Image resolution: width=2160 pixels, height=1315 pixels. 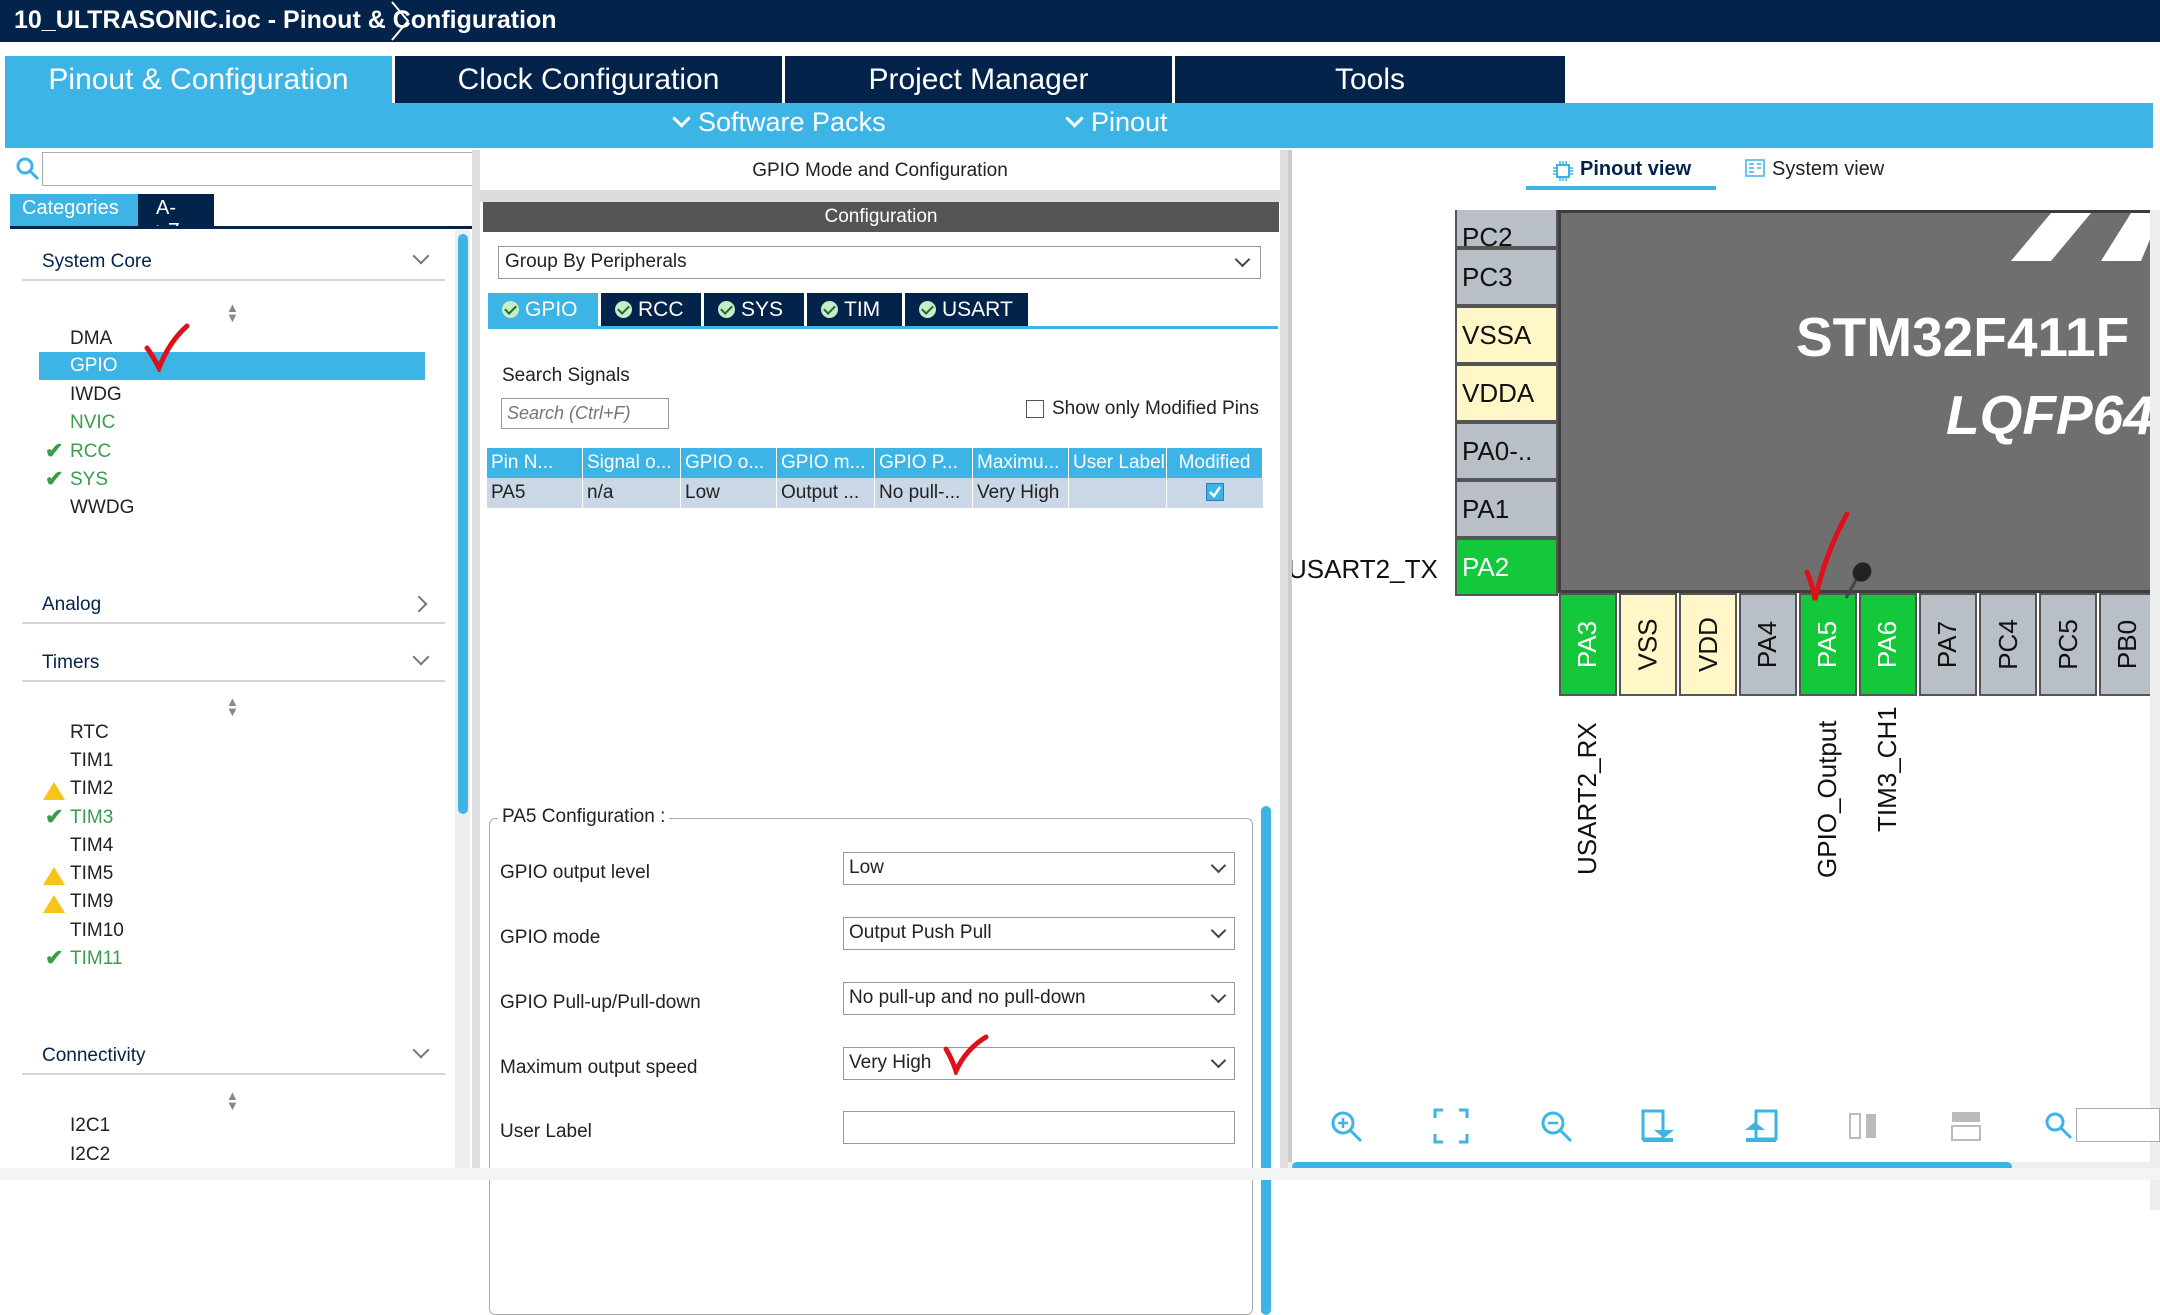 I want to click on pin-pc5: PC5, so click(x=2068, y=644).